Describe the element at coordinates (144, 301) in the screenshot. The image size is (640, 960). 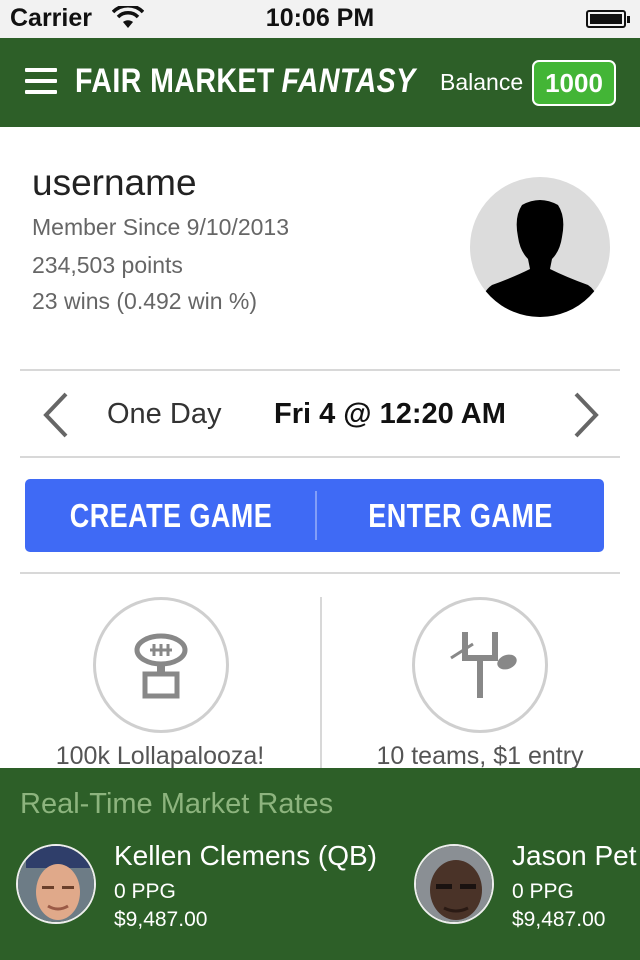
I see `wins-record: 23 wins (0.492 win %)` at that location.